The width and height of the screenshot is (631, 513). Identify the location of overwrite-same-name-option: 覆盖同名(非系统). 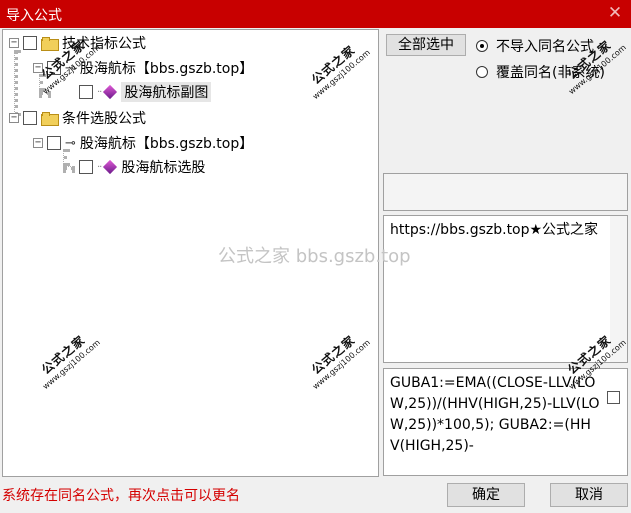
(540, 72).